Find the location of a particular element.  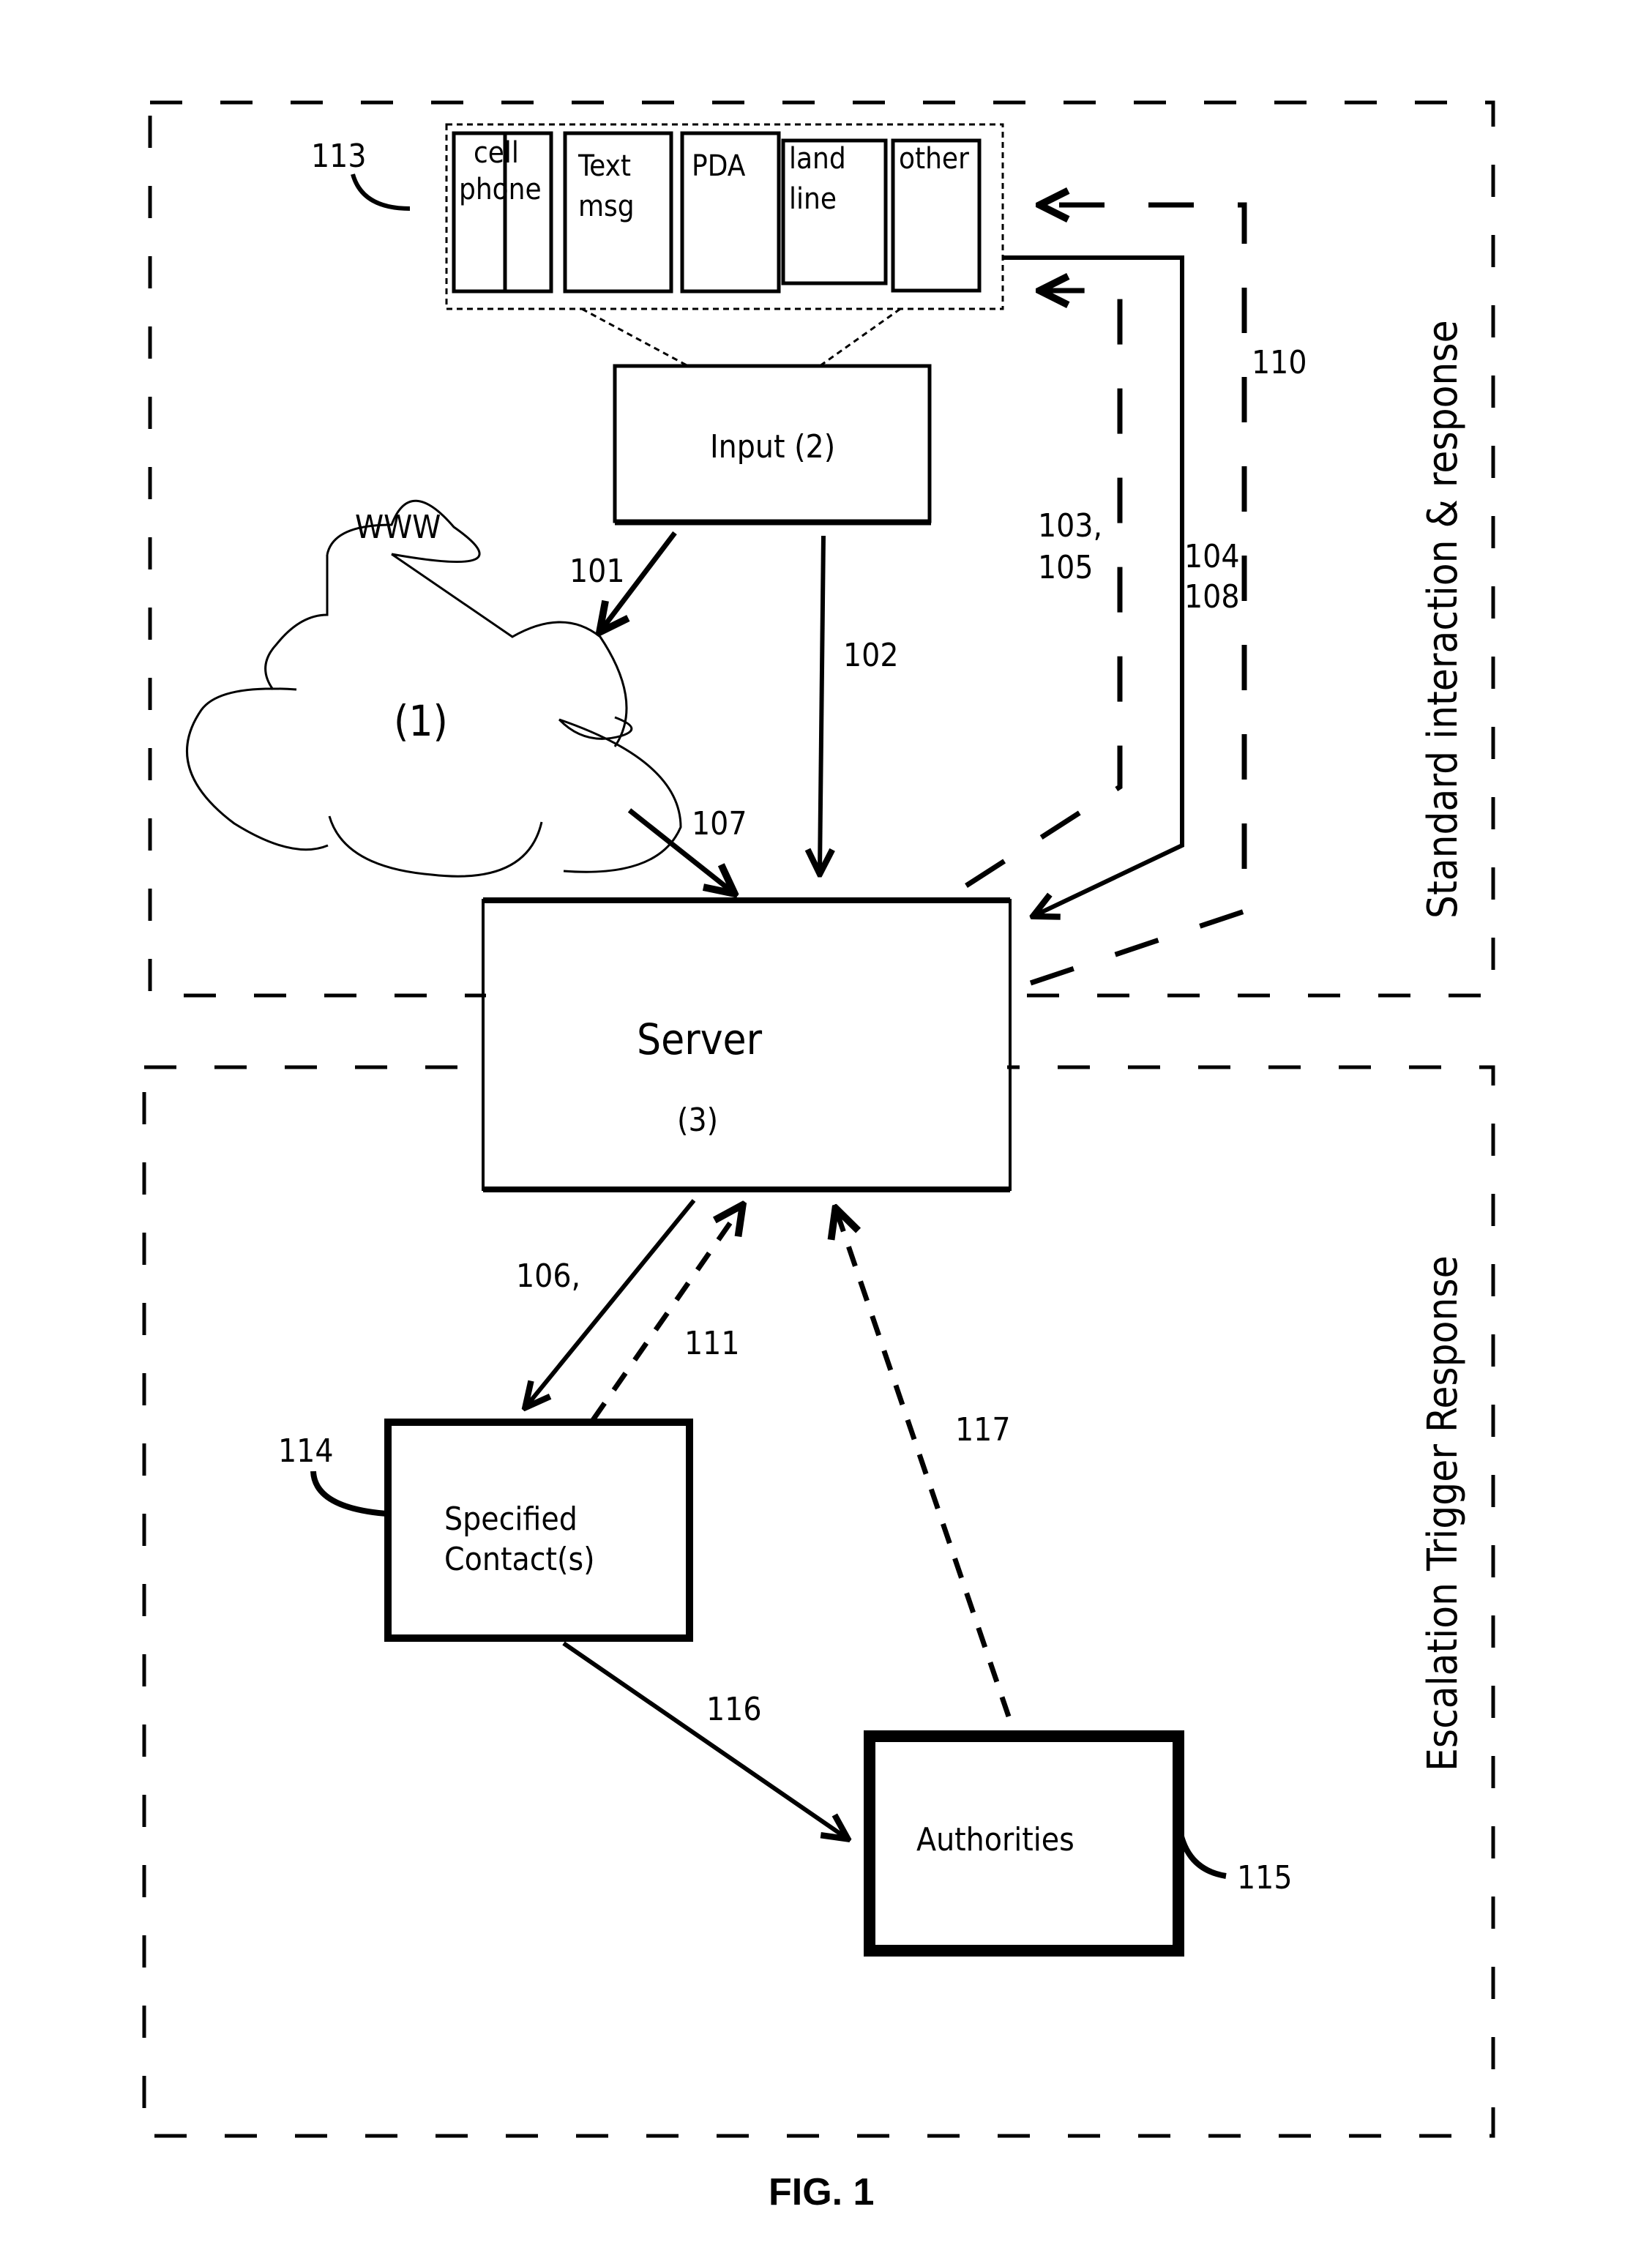

svg-text: (1) is located at coordinates (421, 721).